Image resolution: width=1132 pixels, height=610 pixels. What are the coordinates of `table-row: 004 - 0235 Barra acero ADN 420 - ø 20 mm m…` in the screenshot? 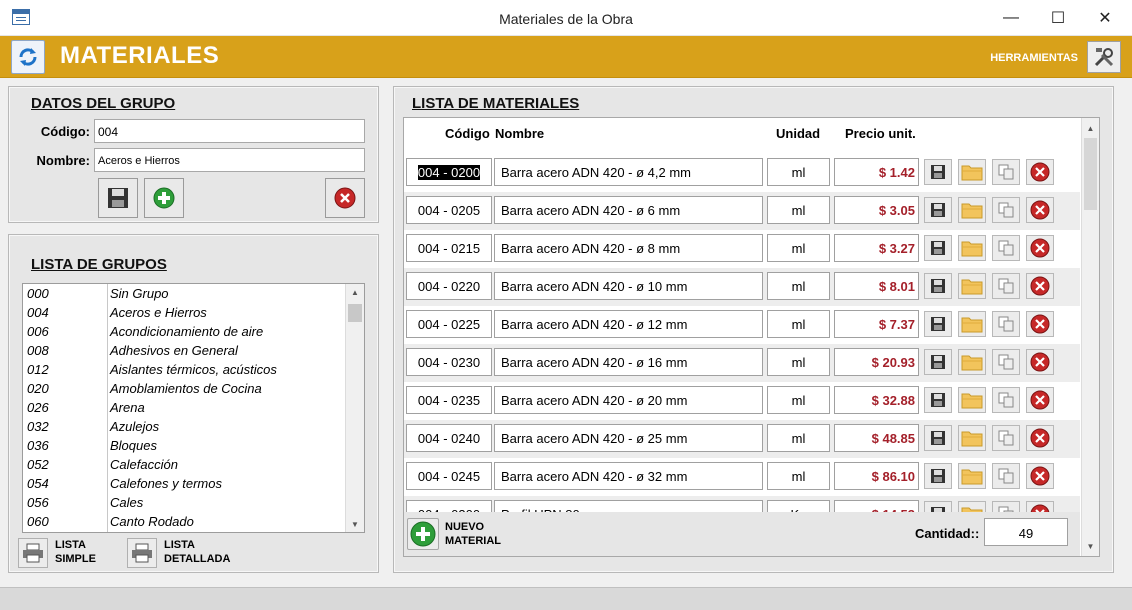 It's located at (742, 401).